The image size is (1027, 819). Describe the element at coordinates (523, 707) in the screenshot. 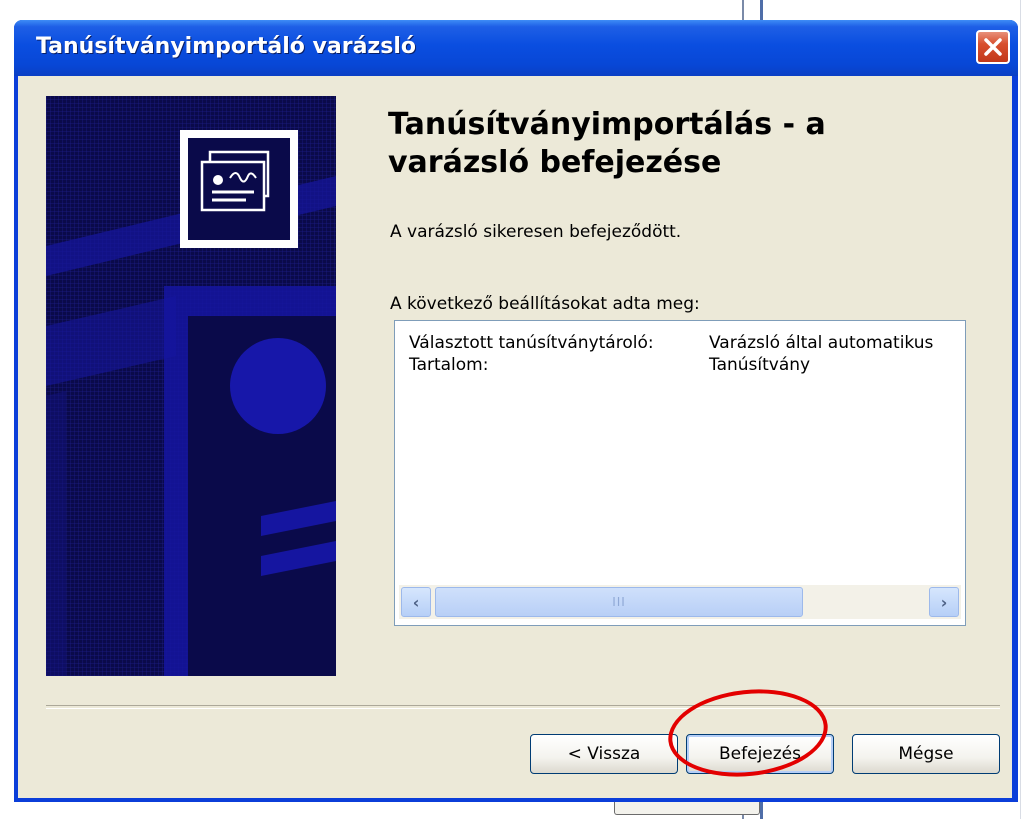

I see `divider` at that location.